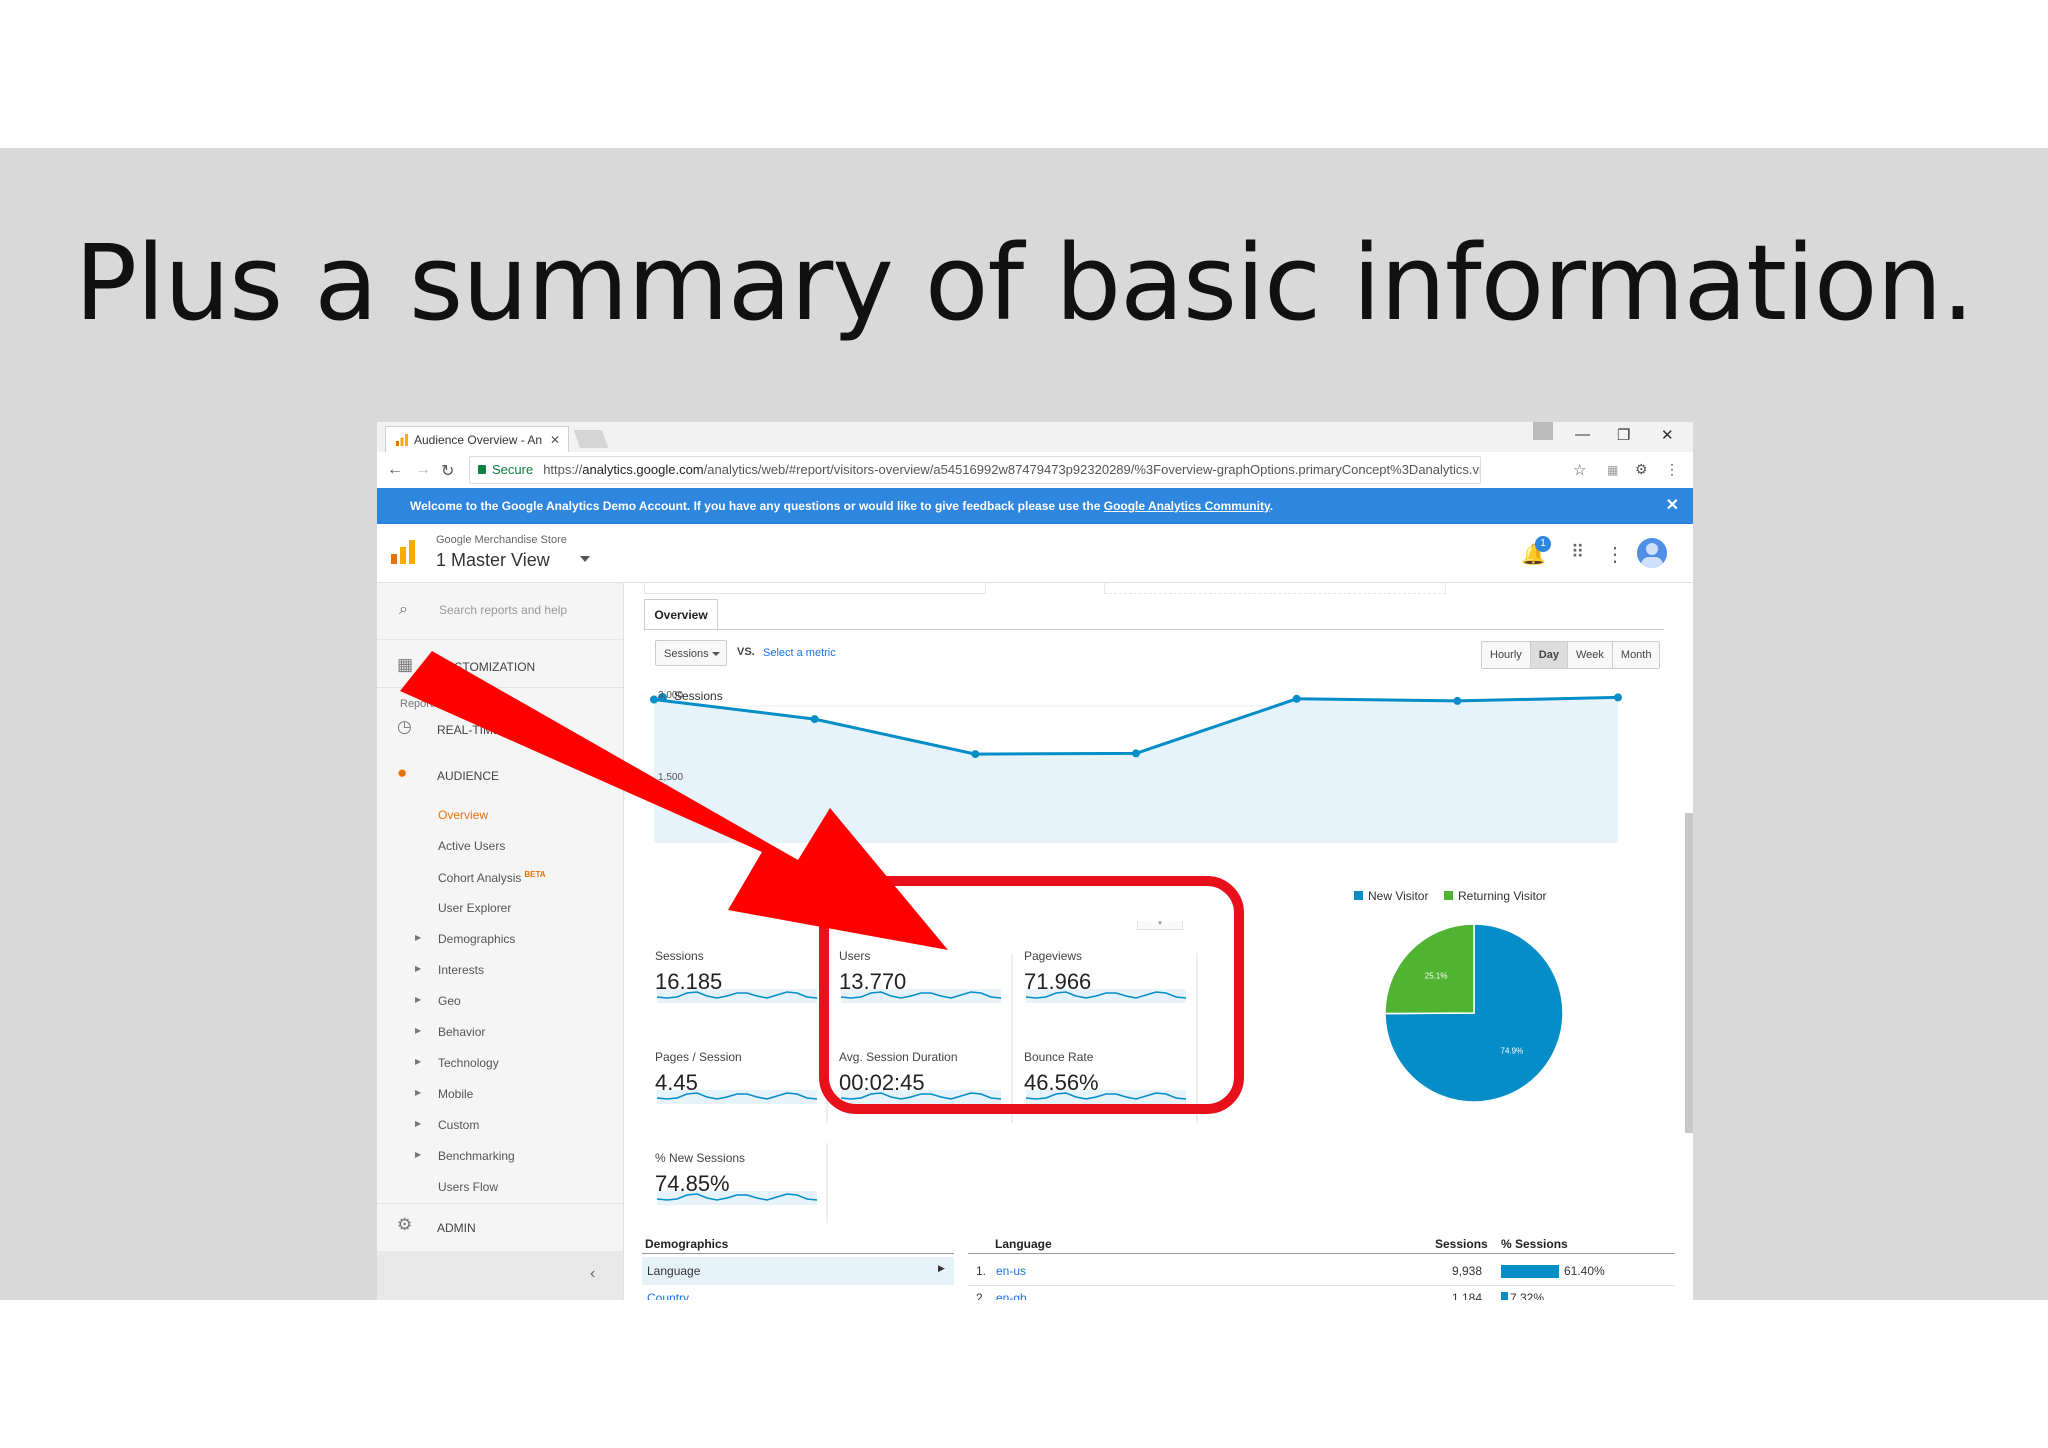 The width and height of the screenshot is (2048, 1448). I want to click on new-visitor-label: New Visitor, so click(1398, 896).